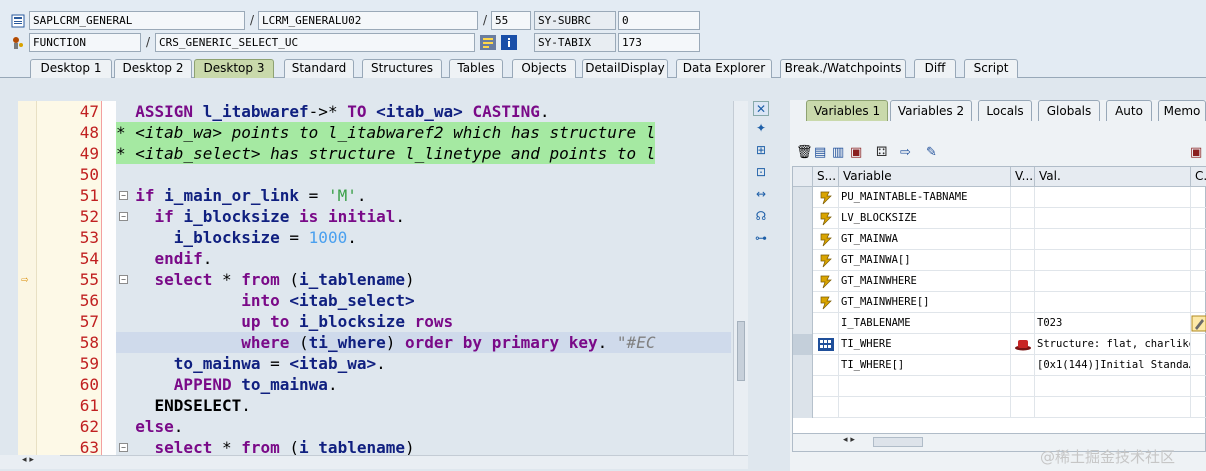  Describe the element at coordinates (1005, 110) in the screenshot. I see `tab-locals: Locals` at that location.